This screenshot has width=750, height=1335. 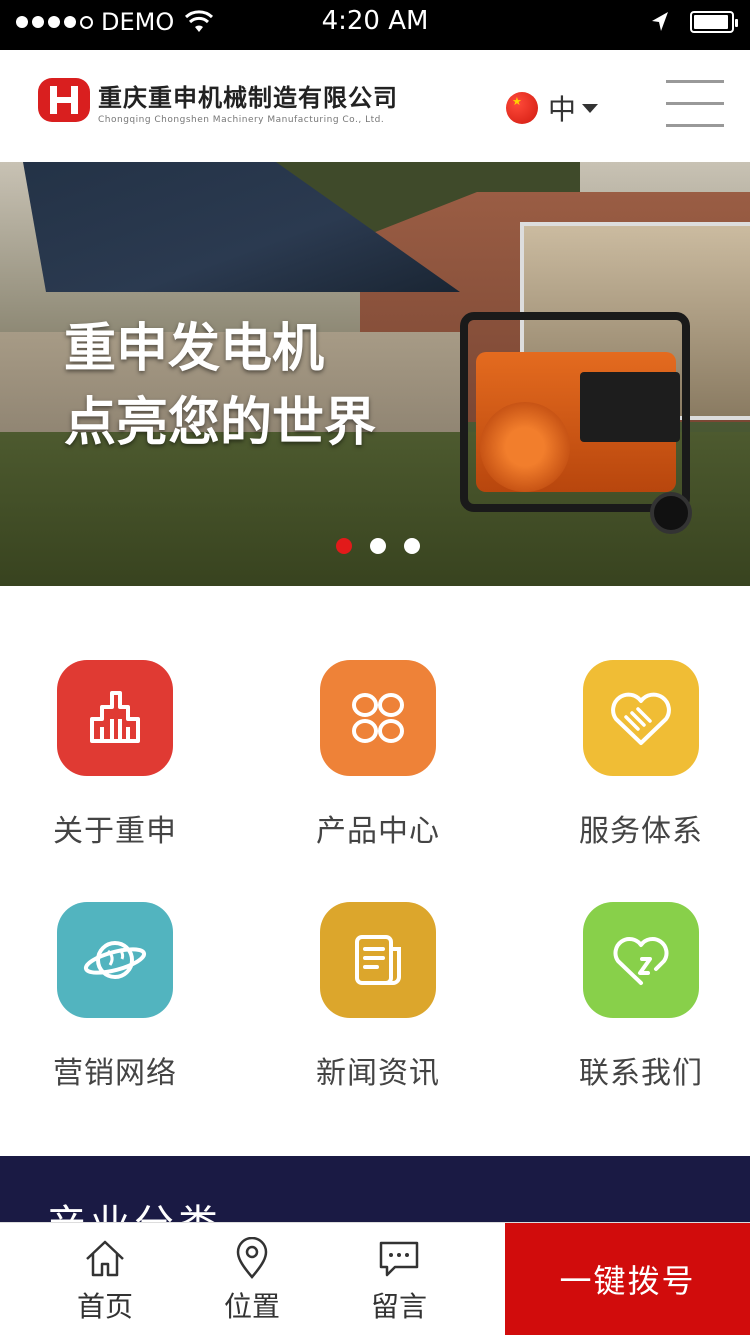 What do you see at coordinates (399, 1259) in the screenshot?
I see `chat-bubble-icon` at bounding box center [399, 1259].